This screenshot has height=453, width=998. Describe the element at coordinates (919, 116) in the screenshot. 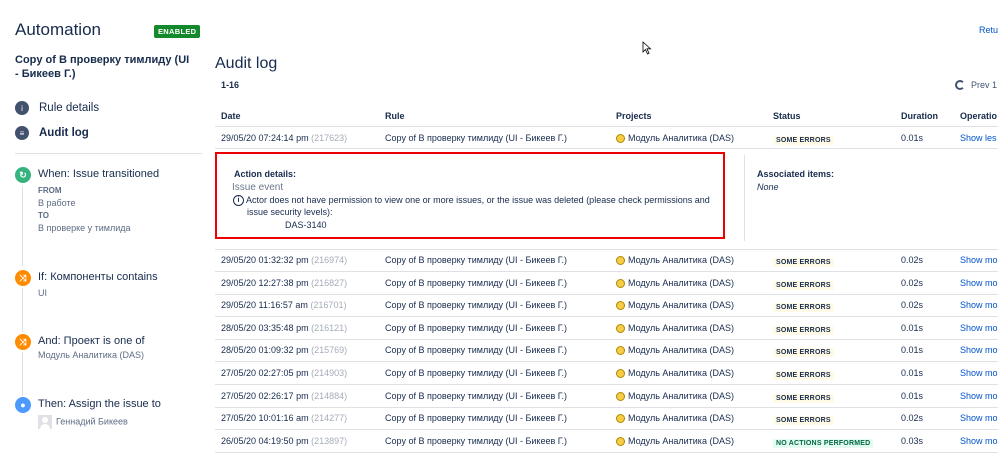

I see `header-duration: Duration` at that location.